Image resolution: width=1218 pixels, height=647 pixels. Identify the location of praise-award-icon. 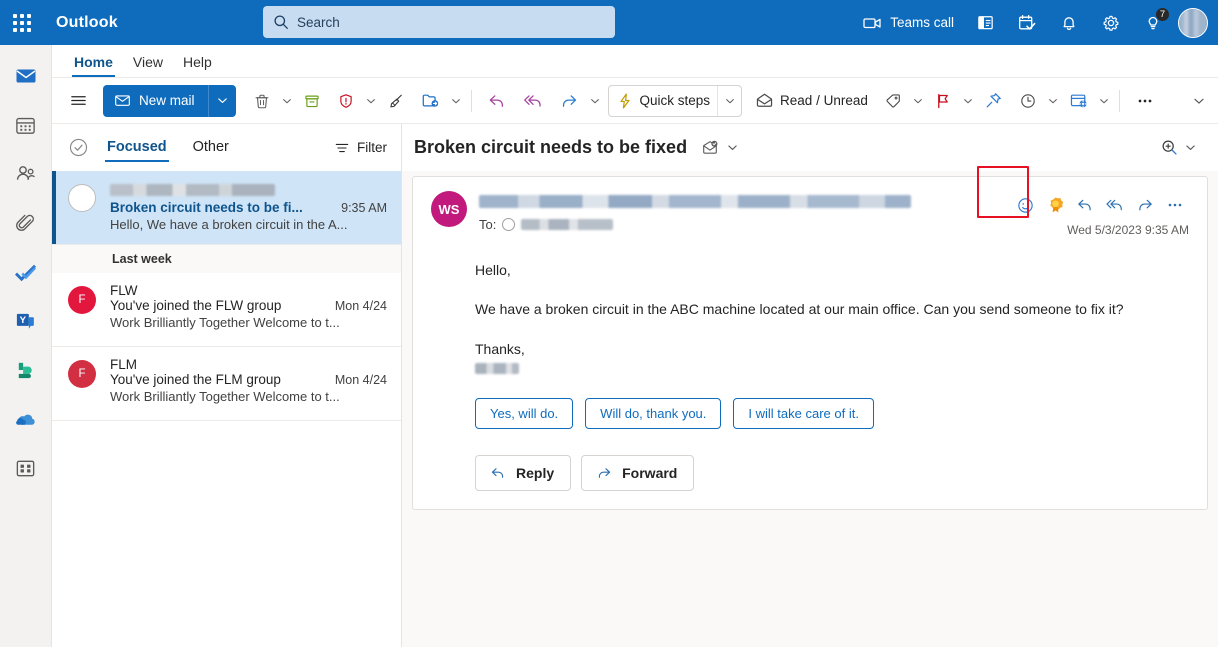
(1055, 205).